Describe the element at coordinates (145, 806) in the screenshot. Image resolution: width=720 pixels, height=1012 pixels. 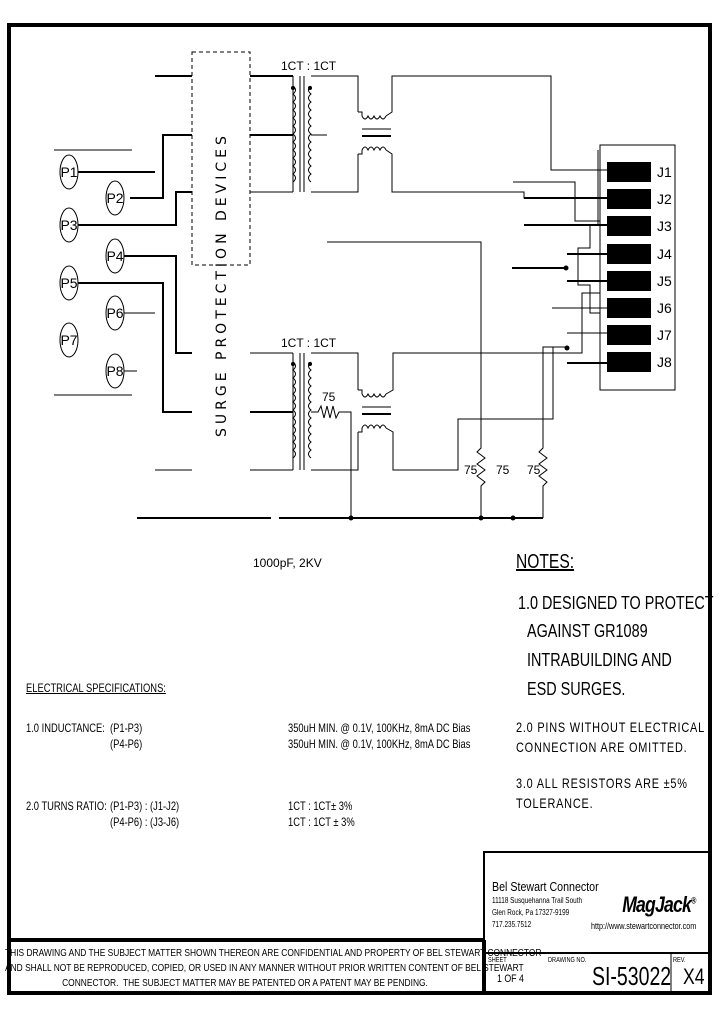
I see `turns-pins-1: (P1-P3) : (J1-J2)` at that location.